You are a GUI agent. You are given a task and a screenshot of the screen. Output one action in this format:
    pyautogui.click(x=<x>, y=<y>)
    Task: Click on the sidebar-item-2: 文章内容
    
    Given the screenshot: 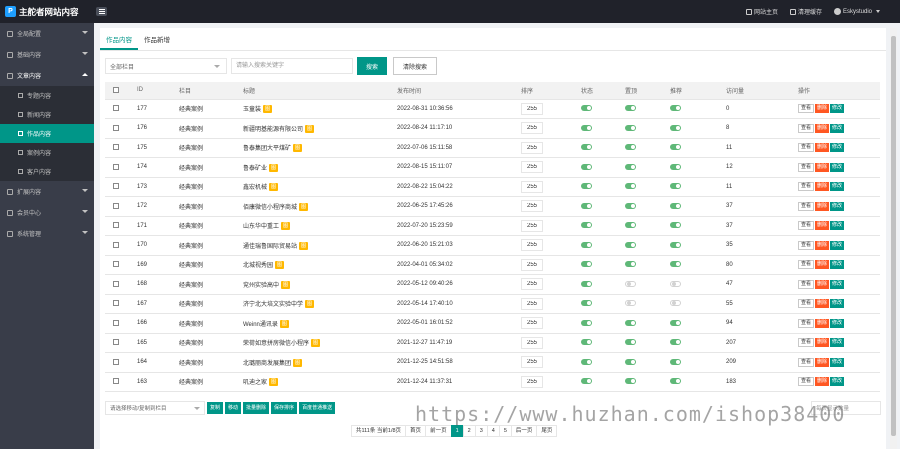 What is the action you would take?
    pyautogui.click(x=47, y=75)
    